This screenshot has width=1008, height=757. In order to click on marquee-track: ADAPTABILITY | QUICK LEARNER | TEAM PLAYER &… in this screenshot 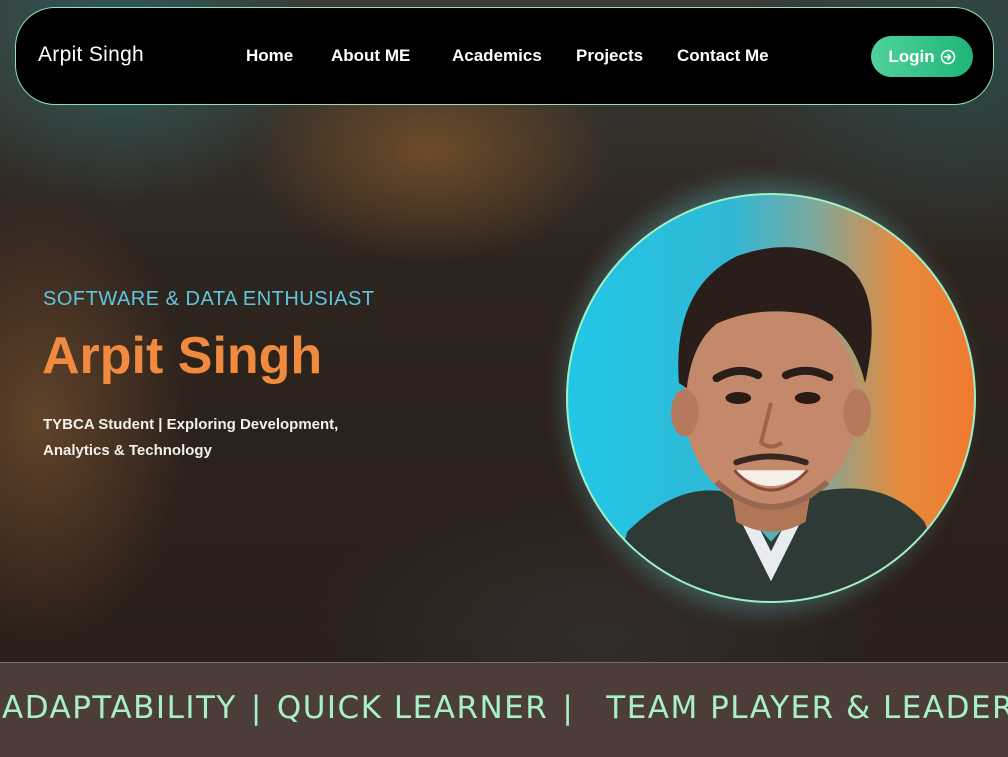, I will do `click(505, 708)`.